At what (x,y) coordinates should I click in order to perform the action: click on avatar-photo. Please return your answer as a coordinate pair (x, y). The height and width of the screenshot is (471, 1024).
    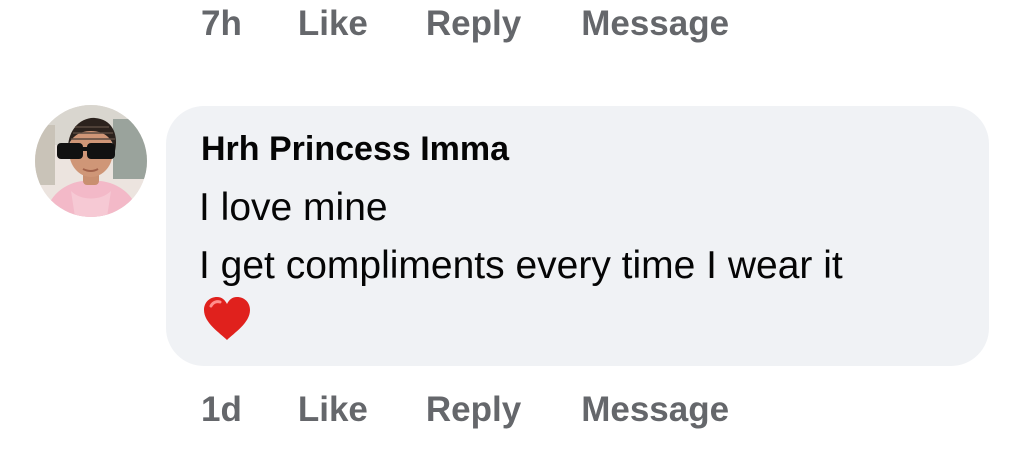
    Looking at the image, I should click on (91, 161).